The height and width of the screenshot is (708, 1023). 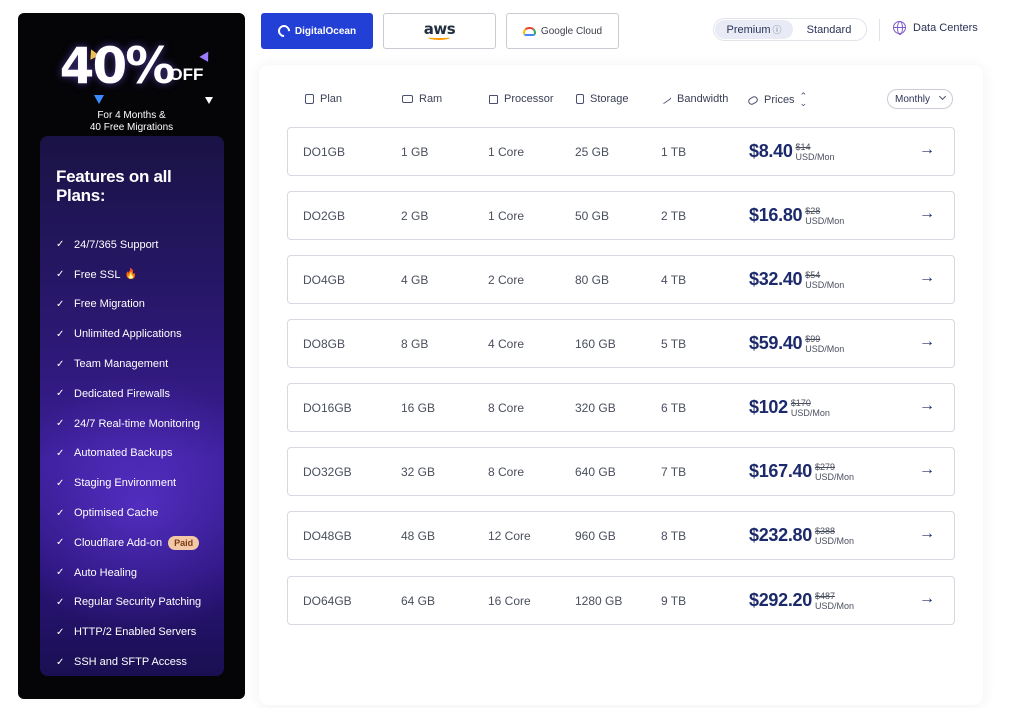 What do you see at coordinates (810, 408) in the screenshot?
I see `plan-price-meta: $170 USD/Mon` at bounding box center [810, 408].